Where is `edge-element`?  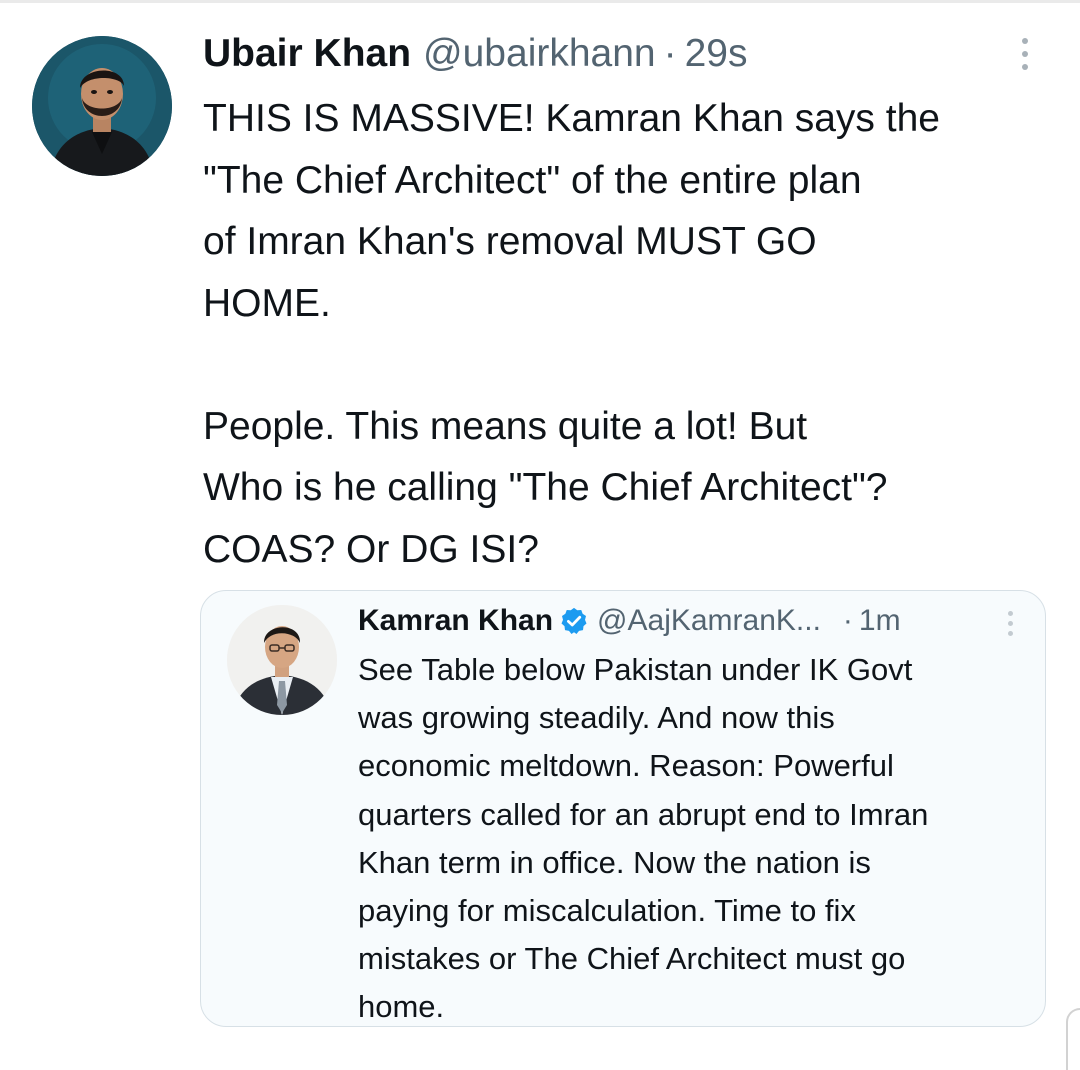
edge-element is located at coordinates (1073, 1039).